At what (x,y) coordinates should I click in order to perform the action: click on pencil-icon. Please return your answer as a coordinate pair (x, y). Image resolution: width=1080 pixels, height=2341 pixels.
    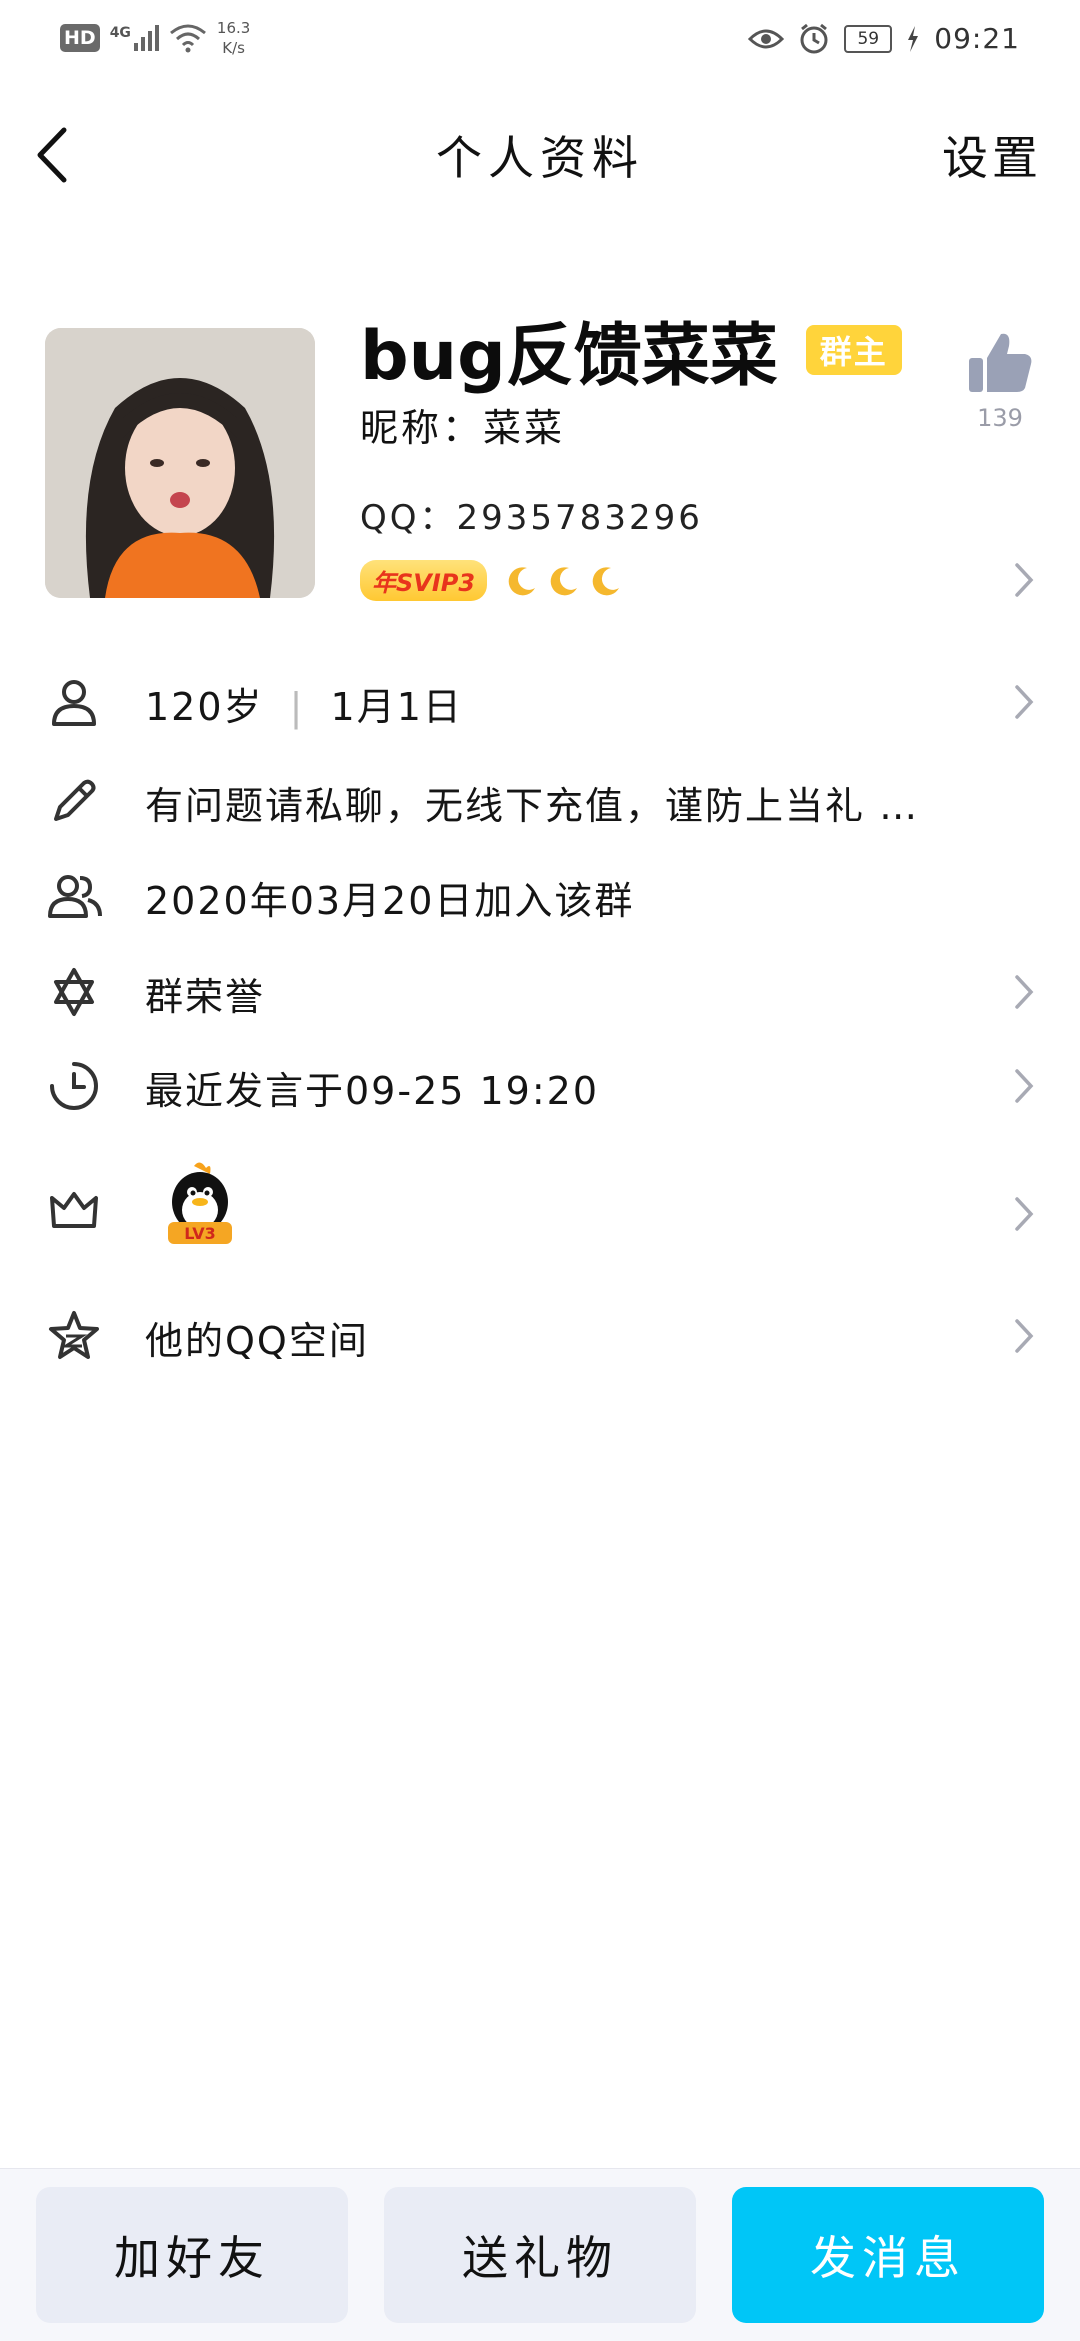
    Looking at the image, I should click on (75, 800).